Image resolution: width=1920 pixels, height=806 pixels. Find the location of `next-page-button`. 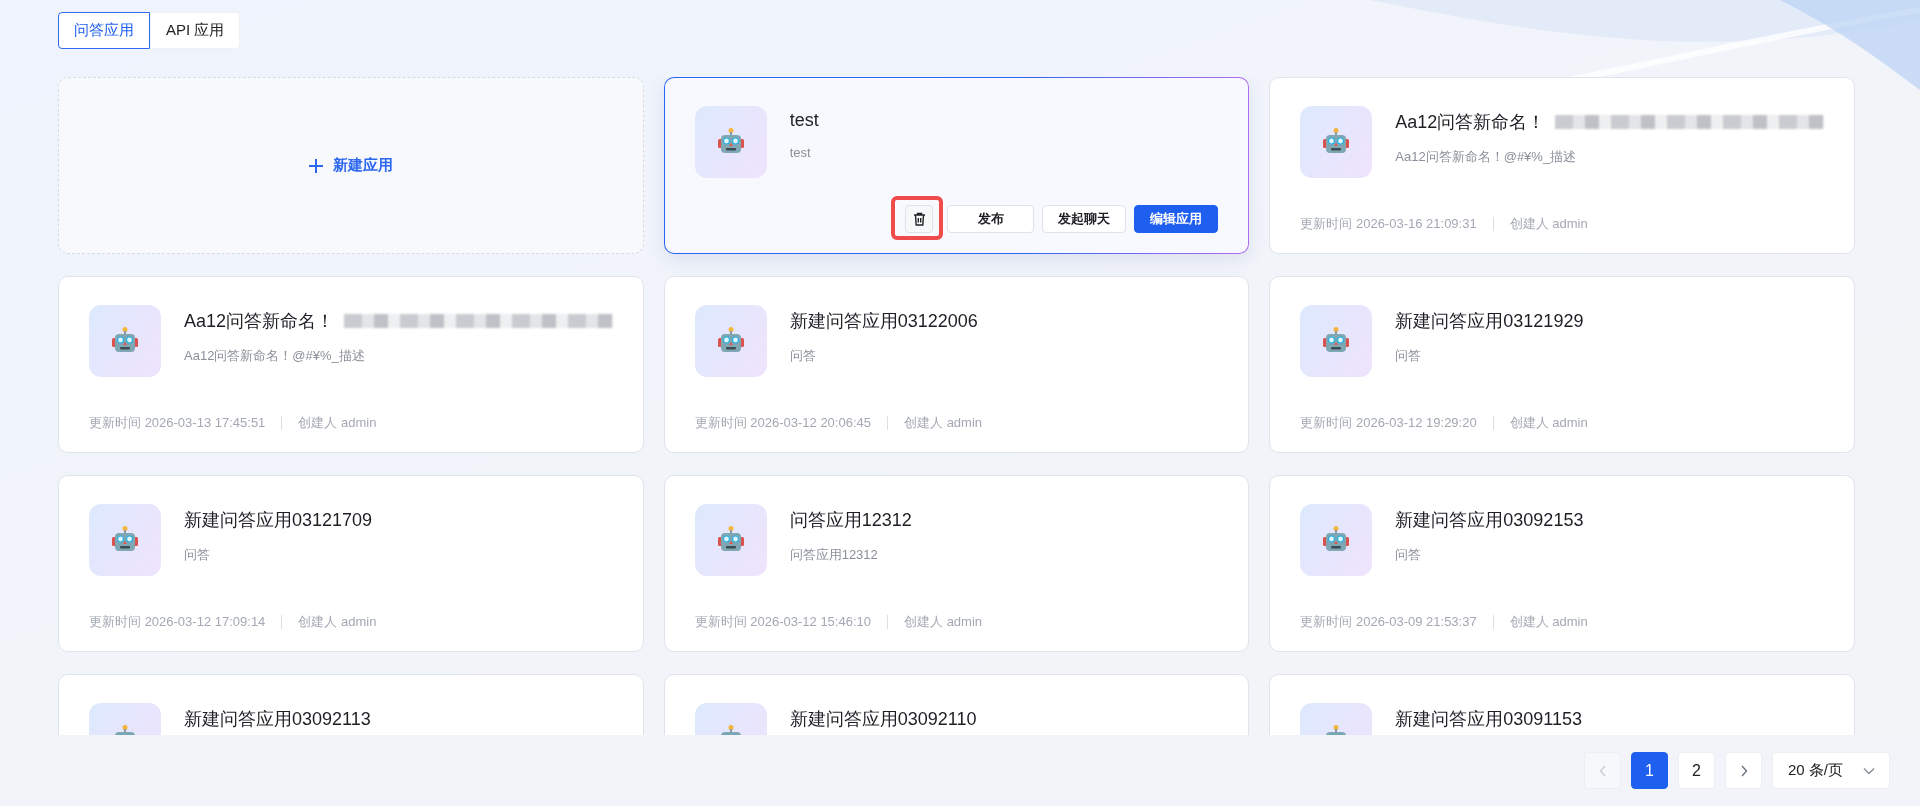

next-page-button is located at coordinates (1743, 770).